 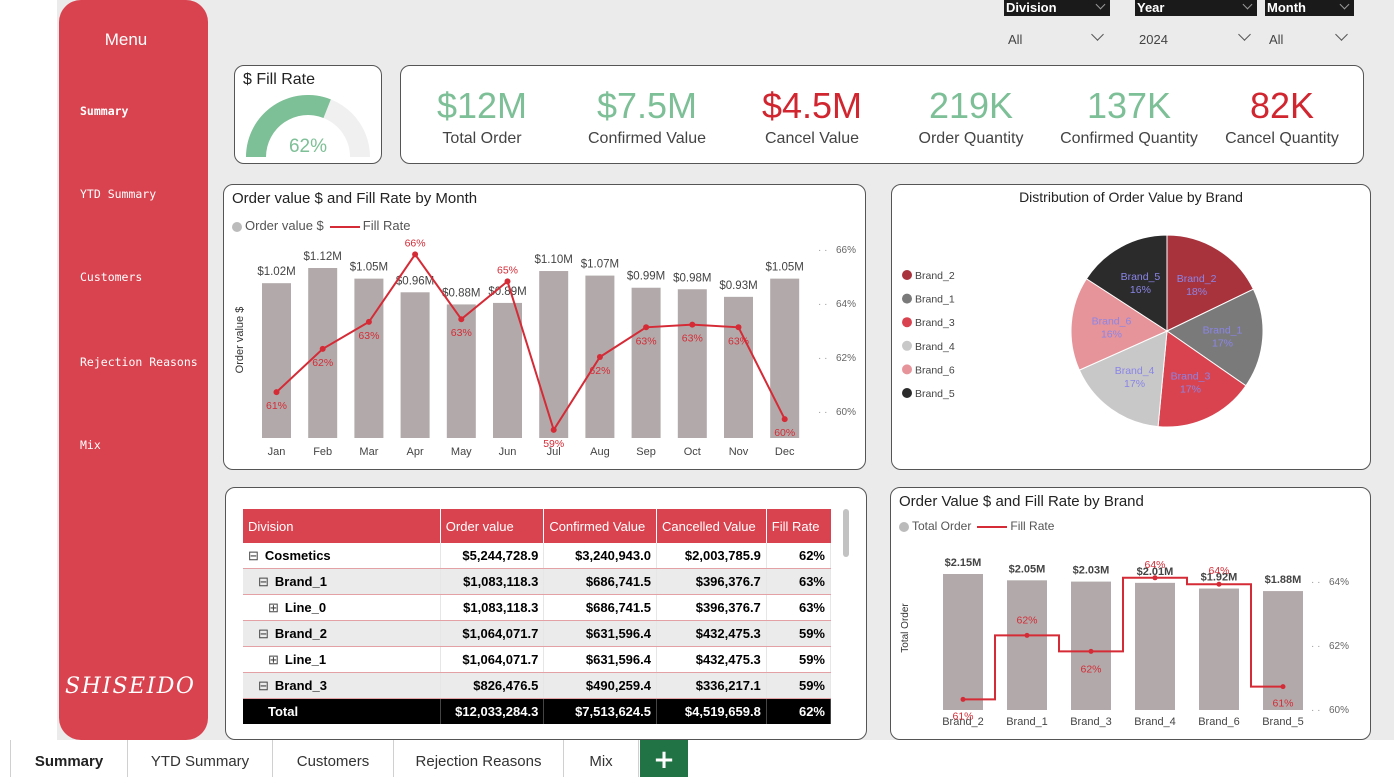 What do you see at coordinates (90, 445) in the screenshot?
I see `sidebar-item-mix: Mix` at bounding box center [90, 445].